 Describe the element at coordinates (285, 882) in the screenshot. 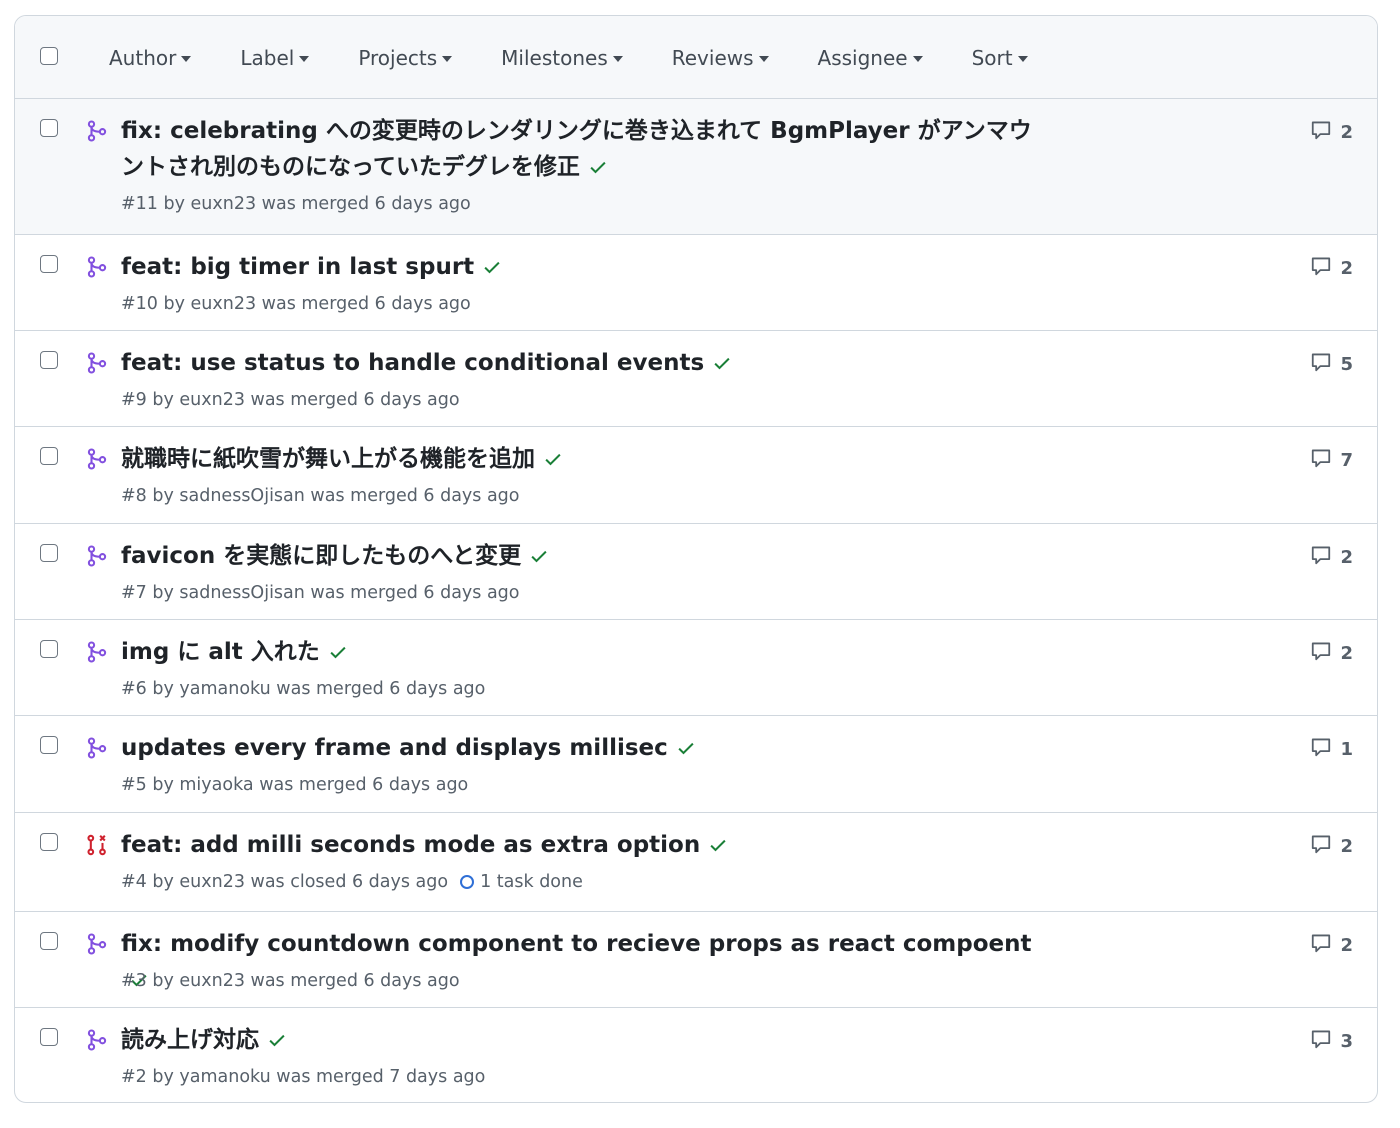

I see `meta-text: #4 by euxn23 was closed 6 days ago` at that location.